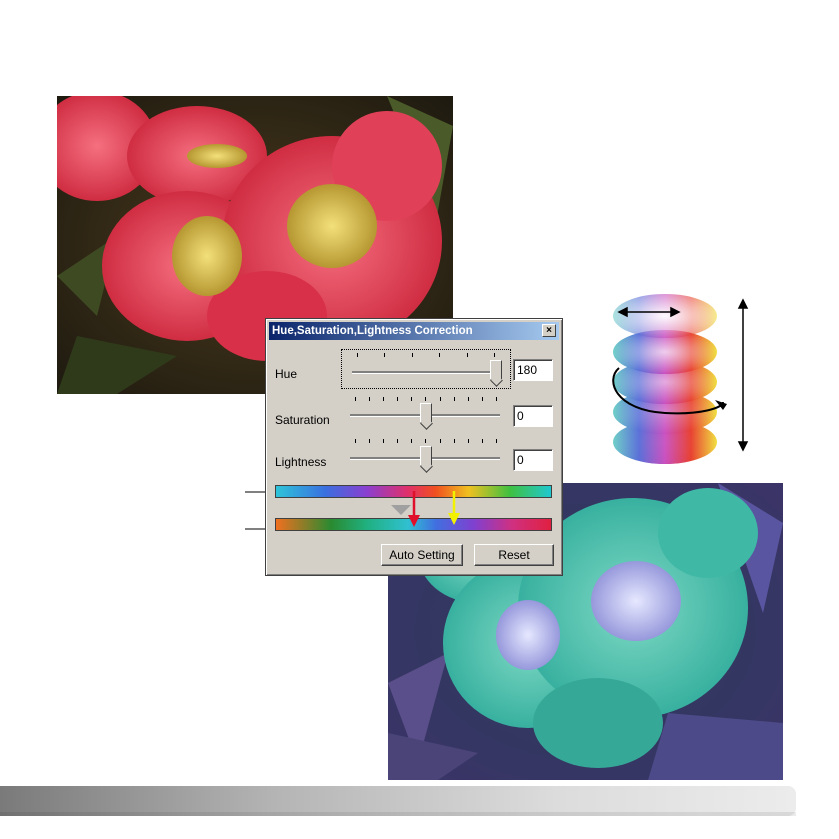 Image resolution: width=839 pixels, height=839 pixels. I want to click on hue-label: Hue, so click(286, 374).